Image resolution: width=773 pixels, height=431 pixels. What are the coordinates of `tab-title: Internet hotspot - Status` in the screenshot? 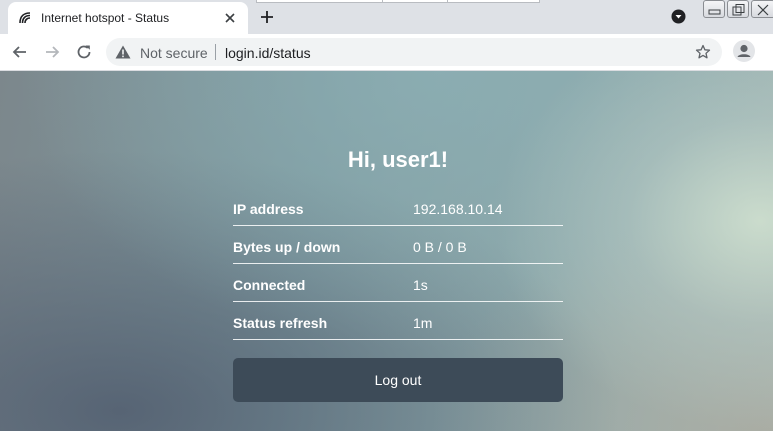 It's located at (105, 18).